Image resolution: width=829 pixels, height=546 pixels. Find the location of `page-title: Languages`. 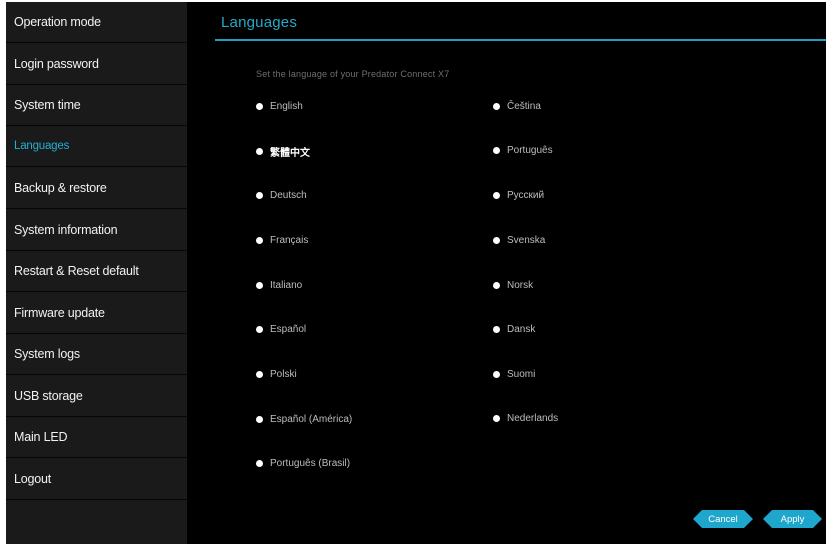

page-title: Languages is located at coordinates (259, 22).